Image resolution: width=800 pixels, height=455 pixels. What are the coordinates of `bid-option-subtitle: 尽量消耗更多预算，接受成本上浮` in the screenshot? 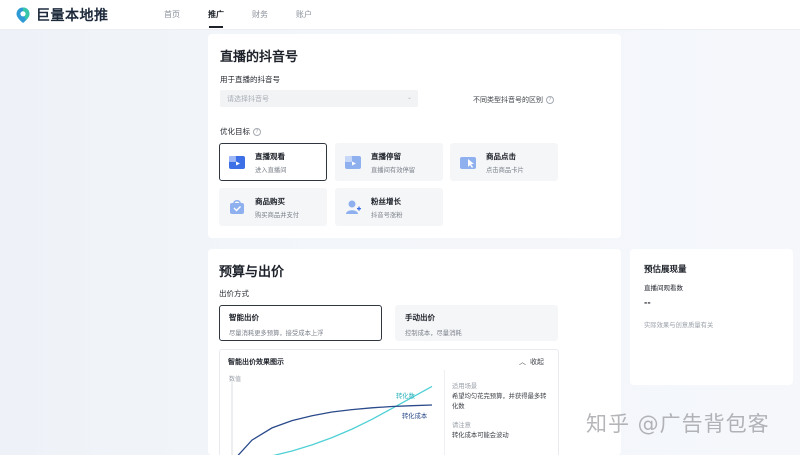 It's located at (276, 333).